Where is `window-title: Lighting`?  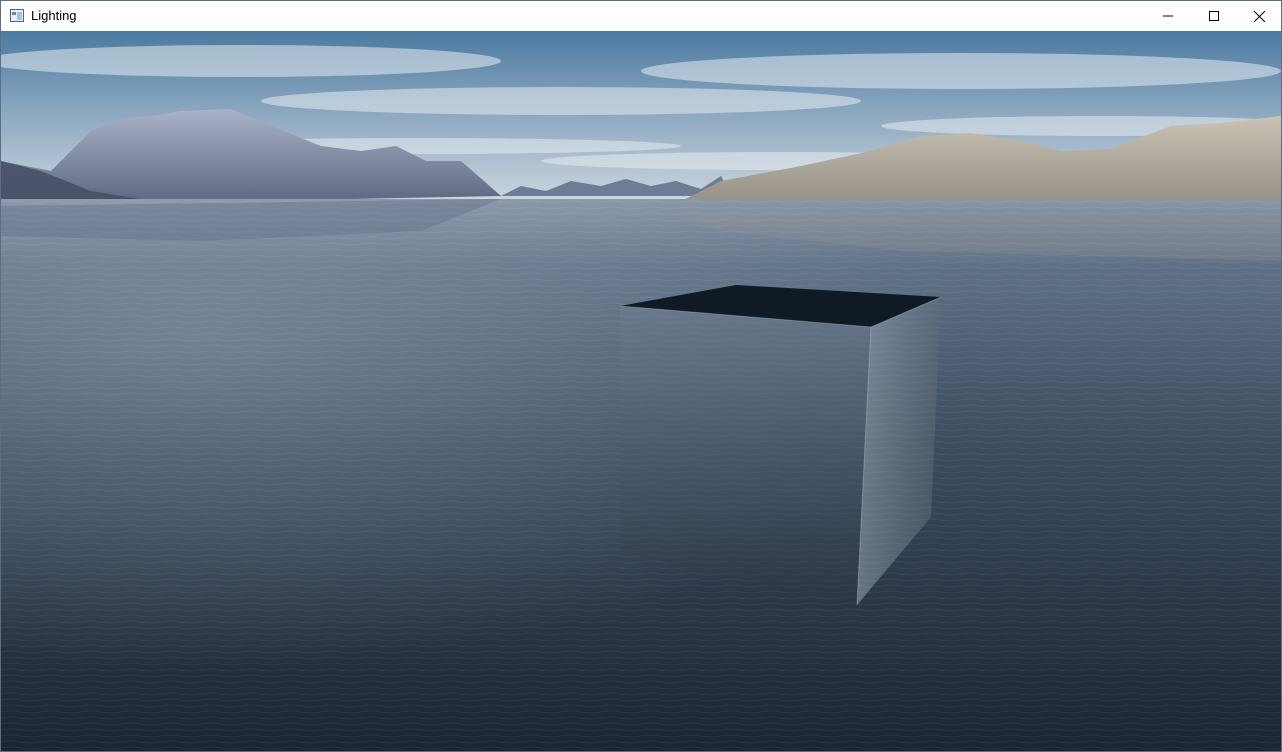
window-title: Lighting is located at coordinates (54, 15).